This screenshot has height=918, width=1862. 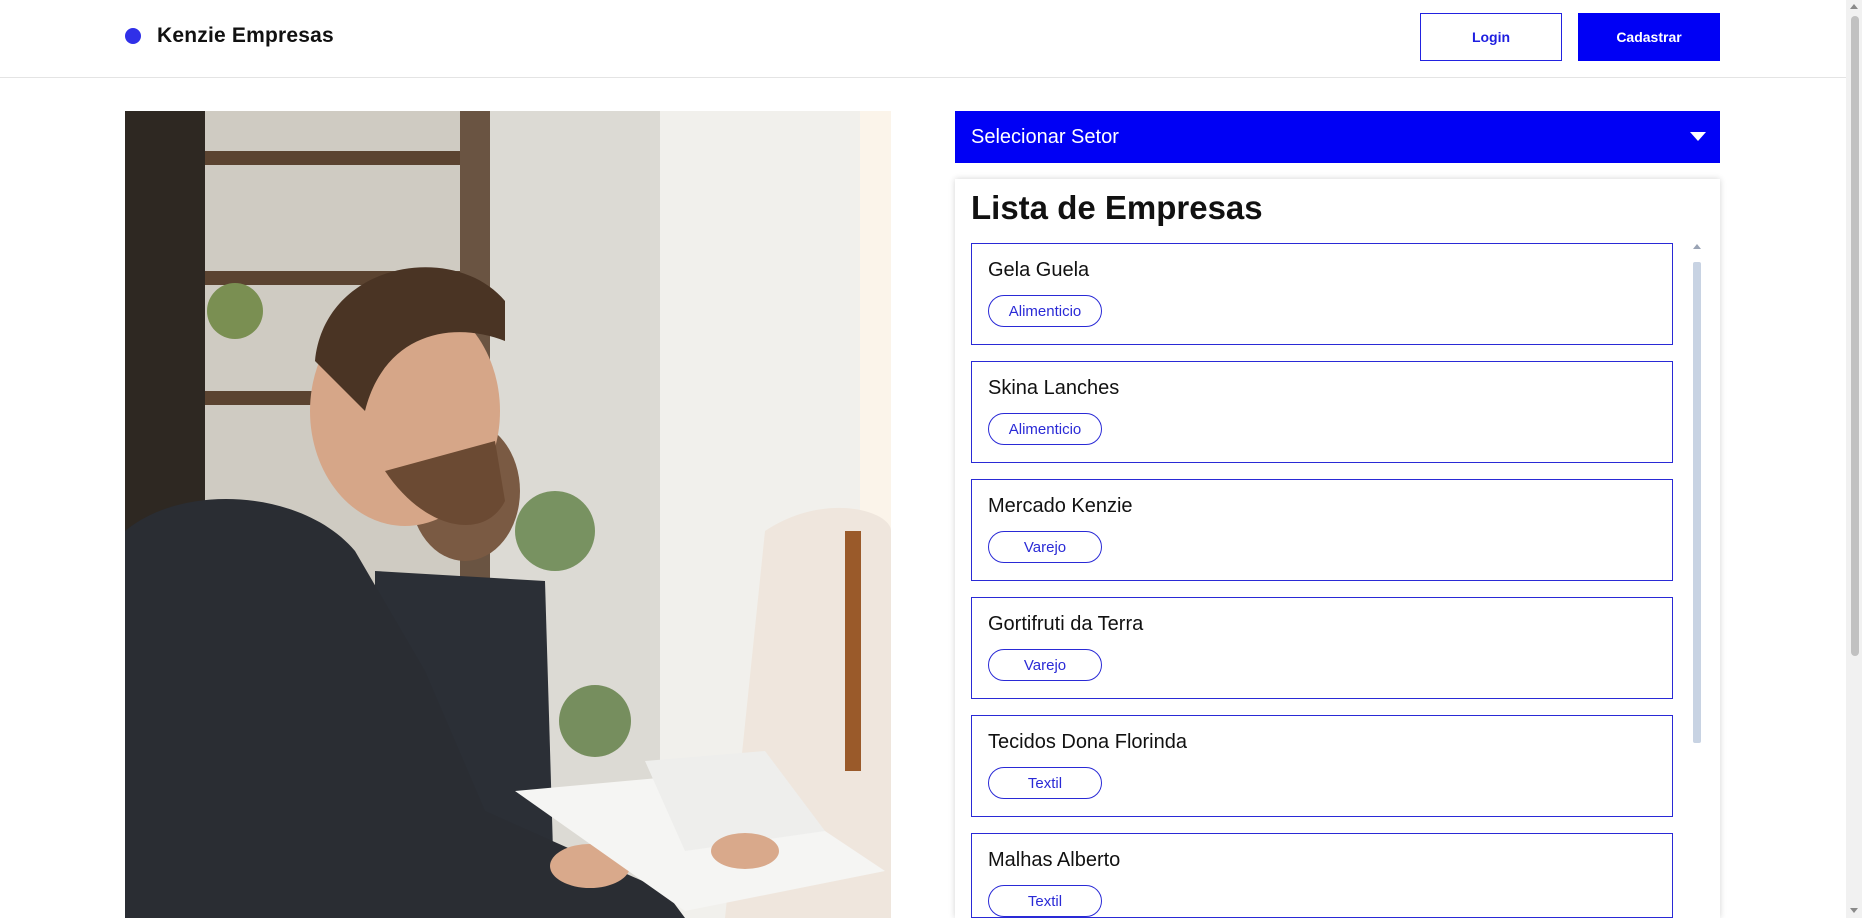 What do you see at coordinates (1854, 910) in the screenshot?
I see `page-scroll-down-icon` at bounding box center [1854, 910].